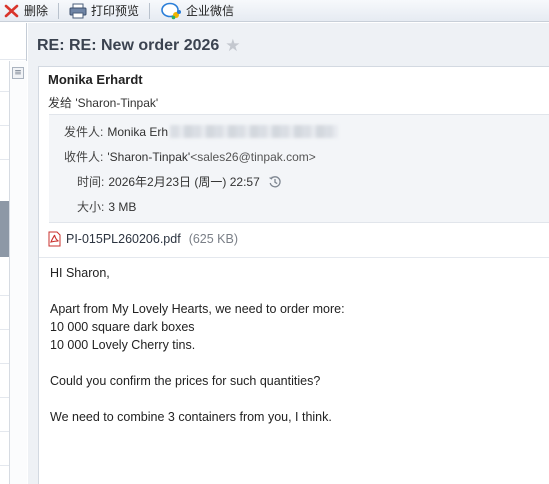 This screenshot has width=549, height=484. Describe the element at coordinates (36, 11) in the screenshot. I see `delete-label: 删除` at that location.